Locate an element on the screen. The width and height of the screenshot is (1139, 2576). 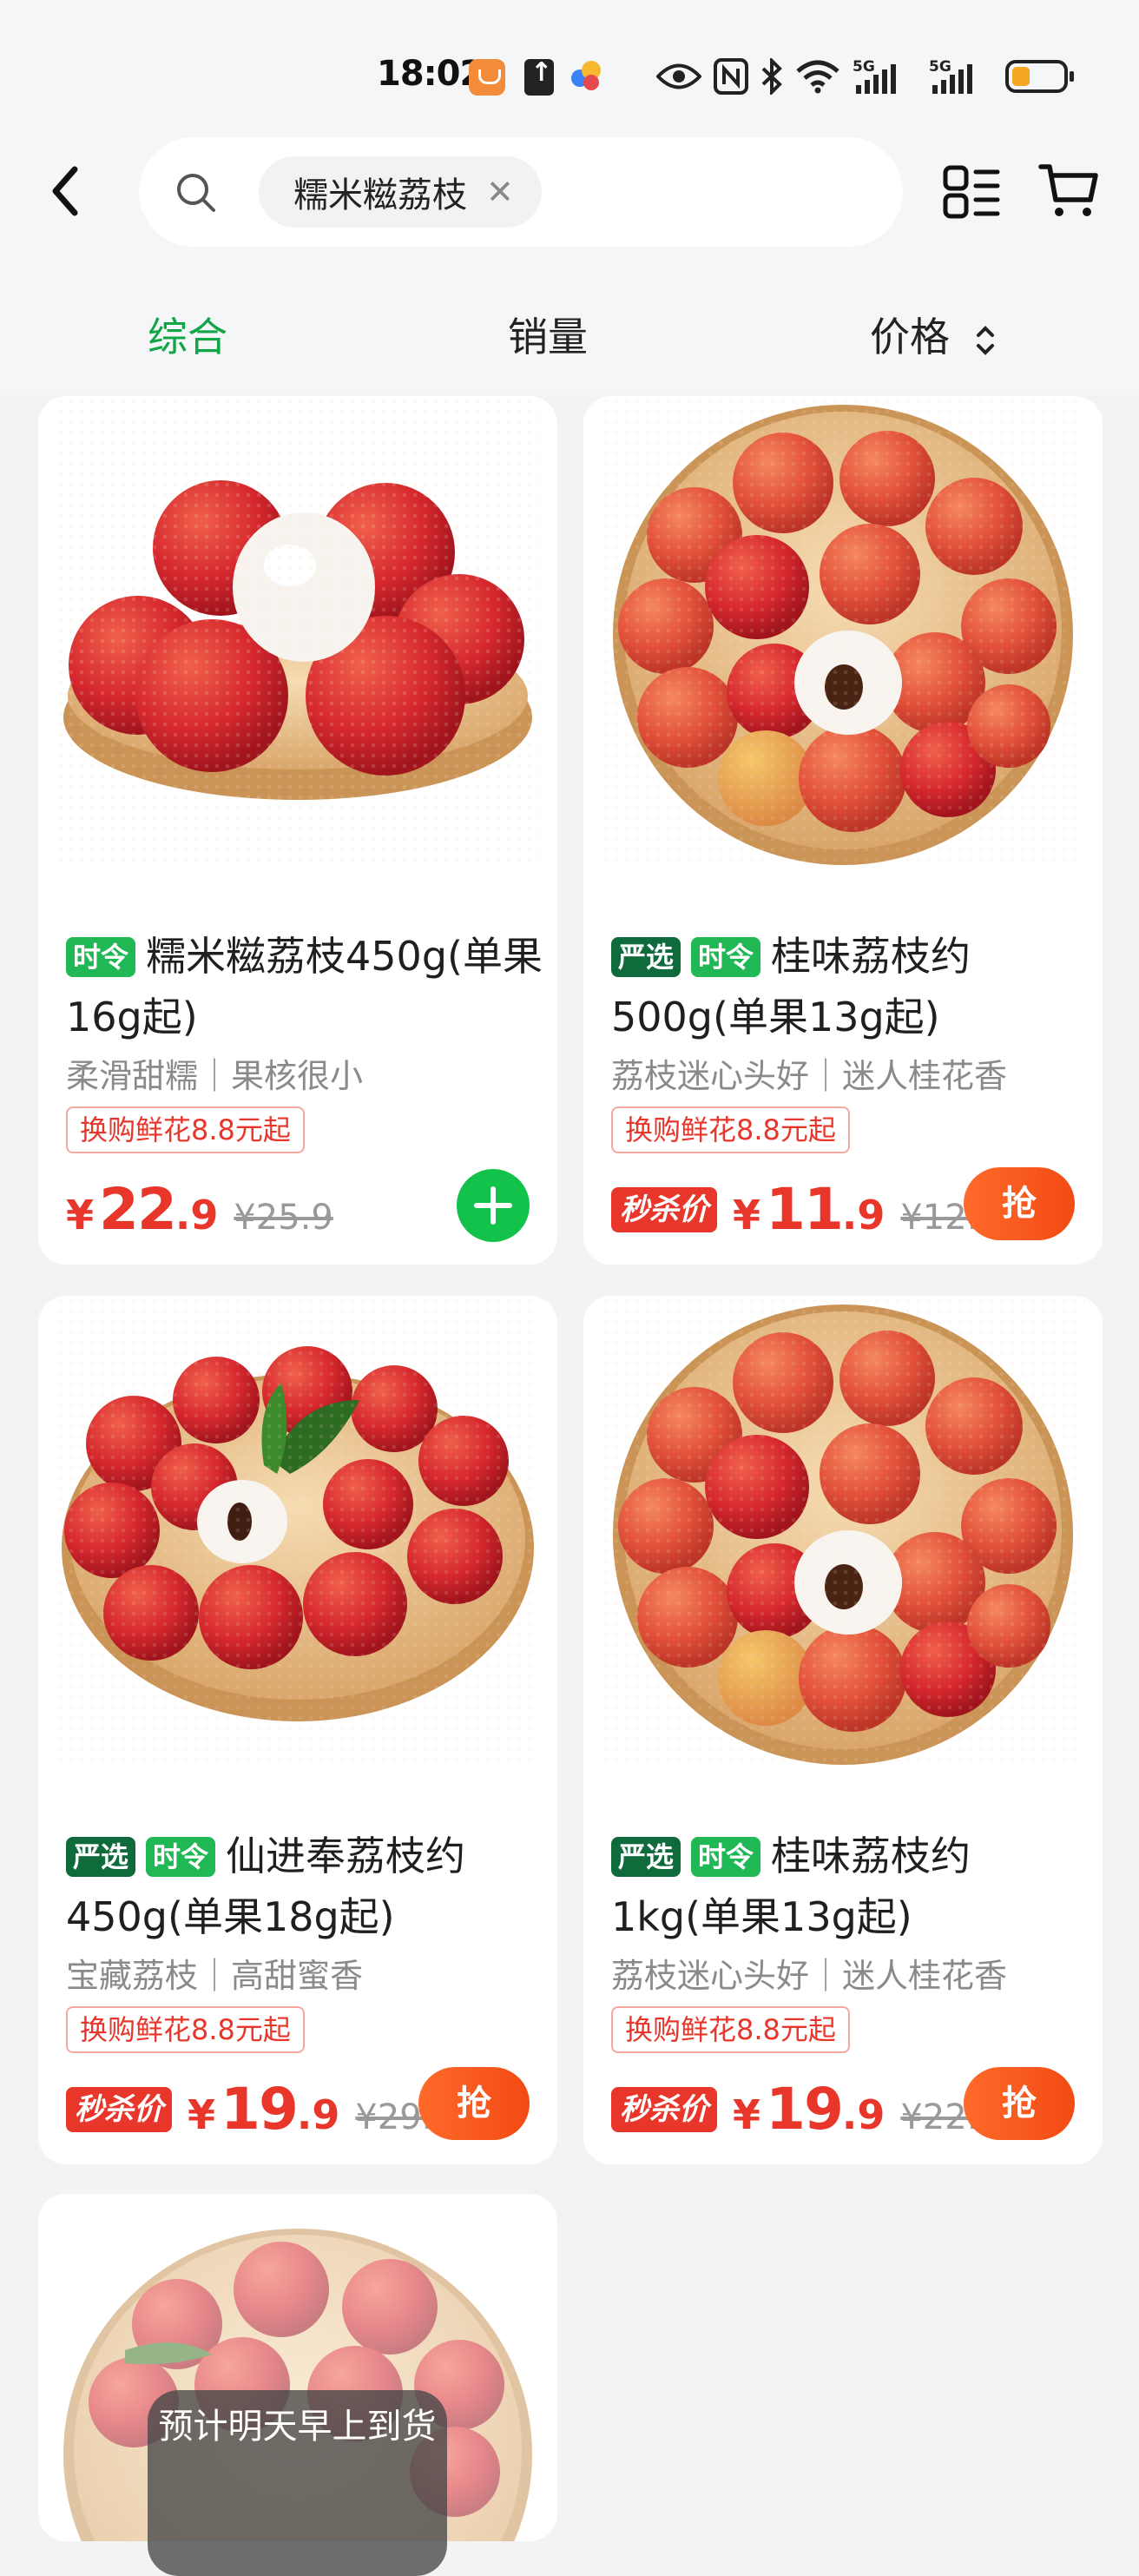
status-bar: 18:02 5G 5G is located at coordinates (569, 74).